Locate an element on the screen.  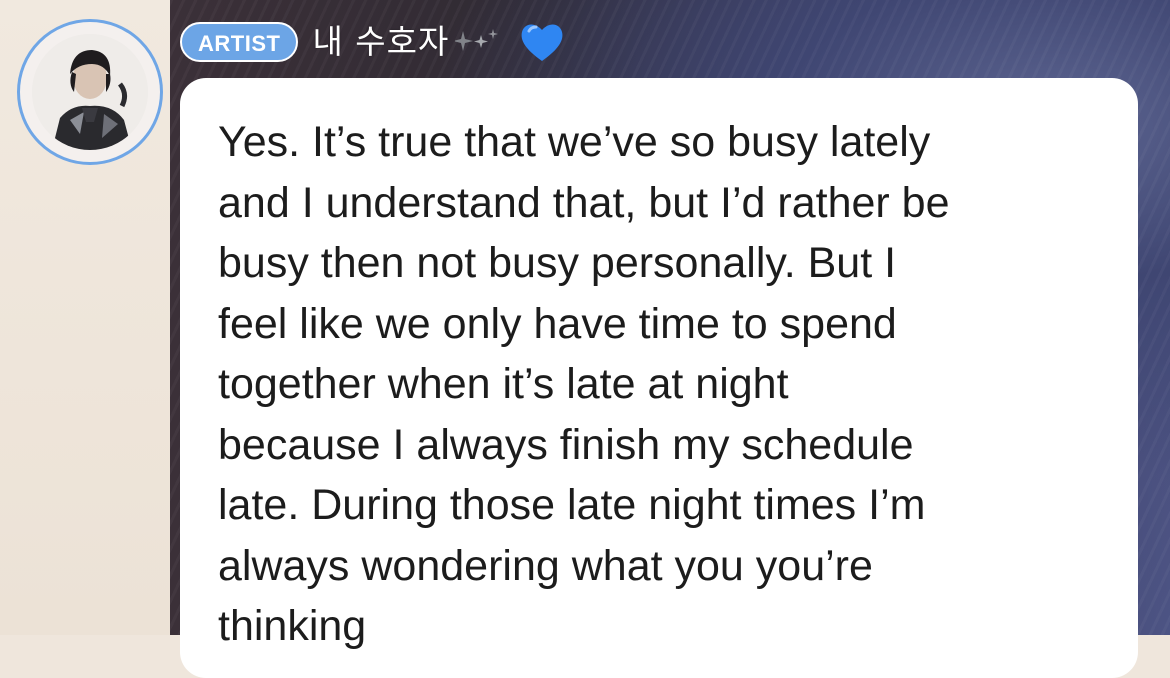
profile-photo is located at coordinates (90, 92).